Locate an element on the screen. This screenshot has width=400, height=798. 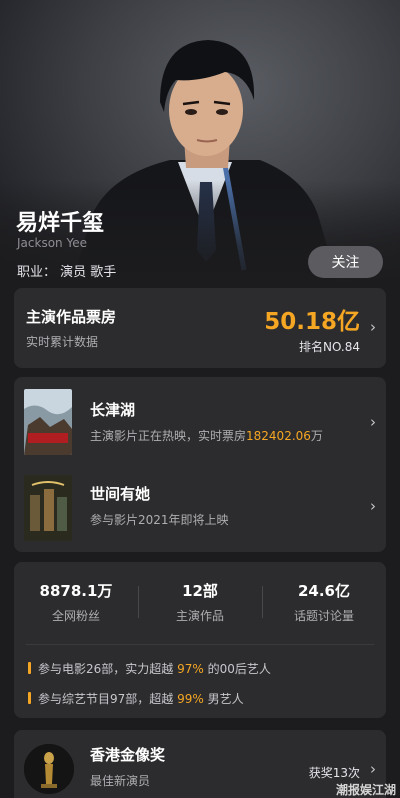
artist-name-english: Jackson Yee is located at coordinates (52, 243).